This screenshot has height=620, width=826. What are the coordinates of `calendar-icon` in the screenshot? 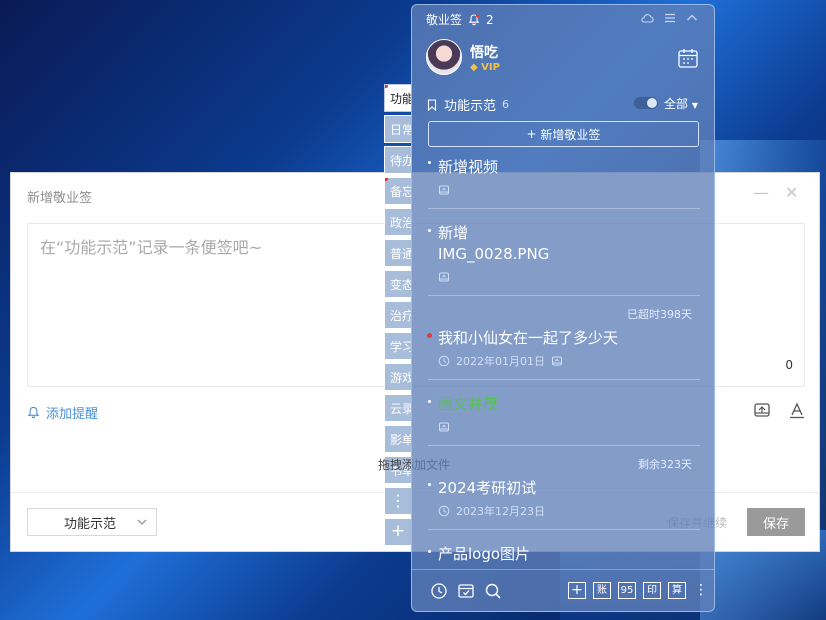 It's located at (688, 58).